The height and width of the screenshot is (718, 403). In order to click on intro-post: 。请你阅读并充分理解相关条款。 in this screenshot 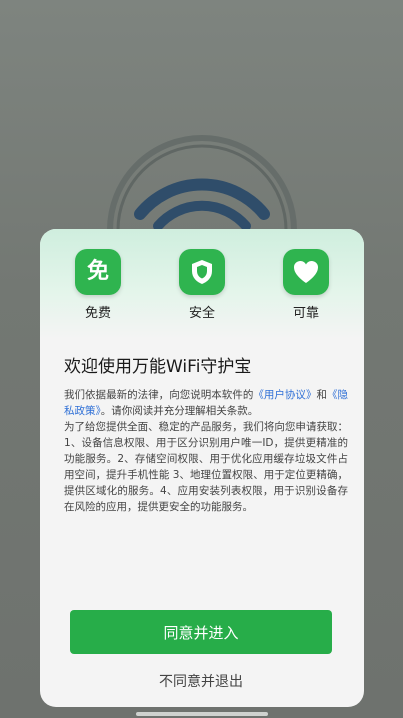, I will do `click(179, 411)`.